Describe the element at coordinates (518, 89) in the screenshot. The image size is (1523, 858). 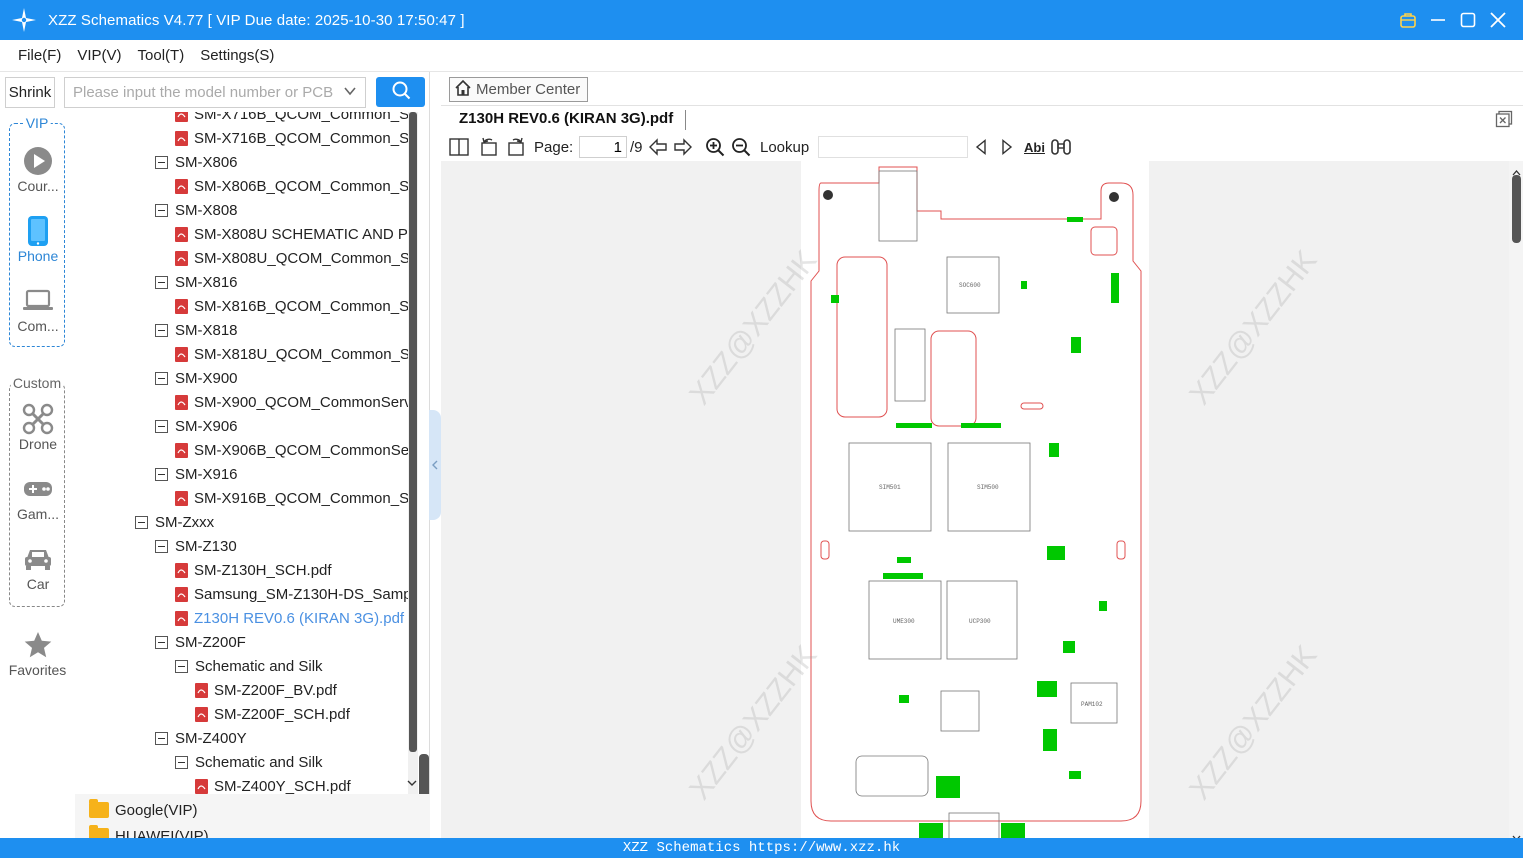
I see `member-center-button: Member Center` at that location.